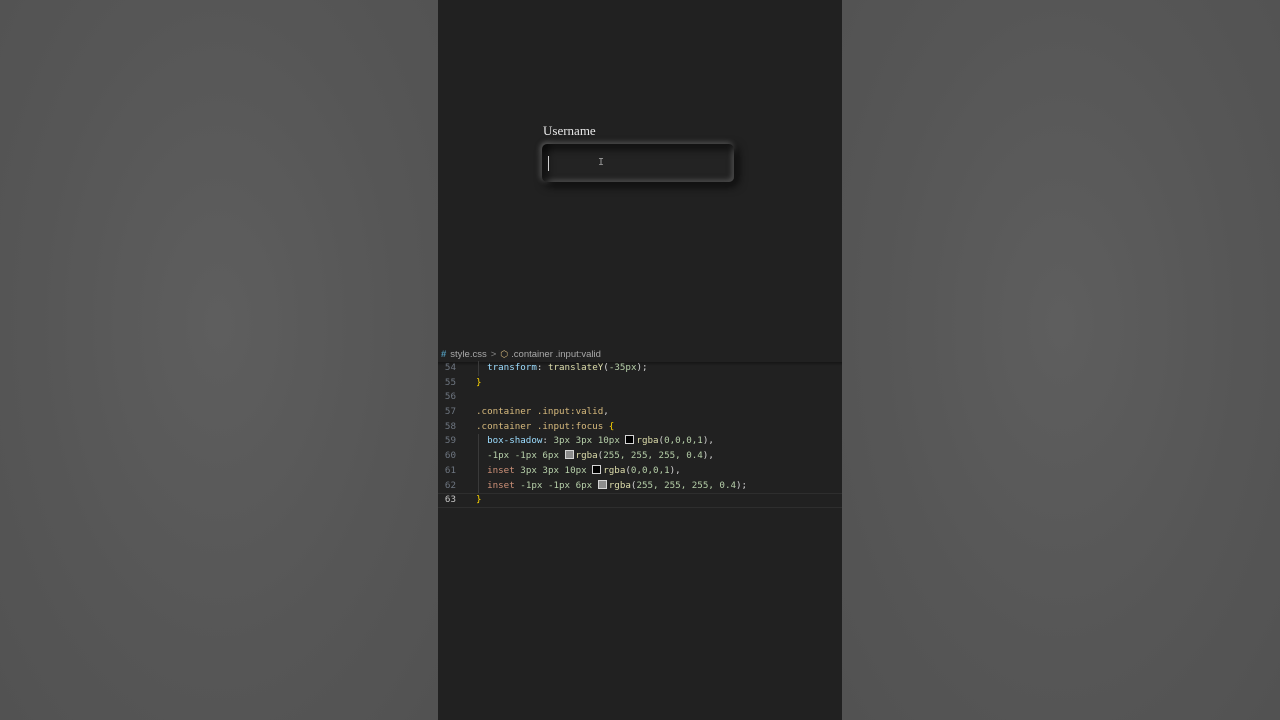  Describe the element at coordinates (638, 163) in the screenshot. I see `username-input: I` at that location.